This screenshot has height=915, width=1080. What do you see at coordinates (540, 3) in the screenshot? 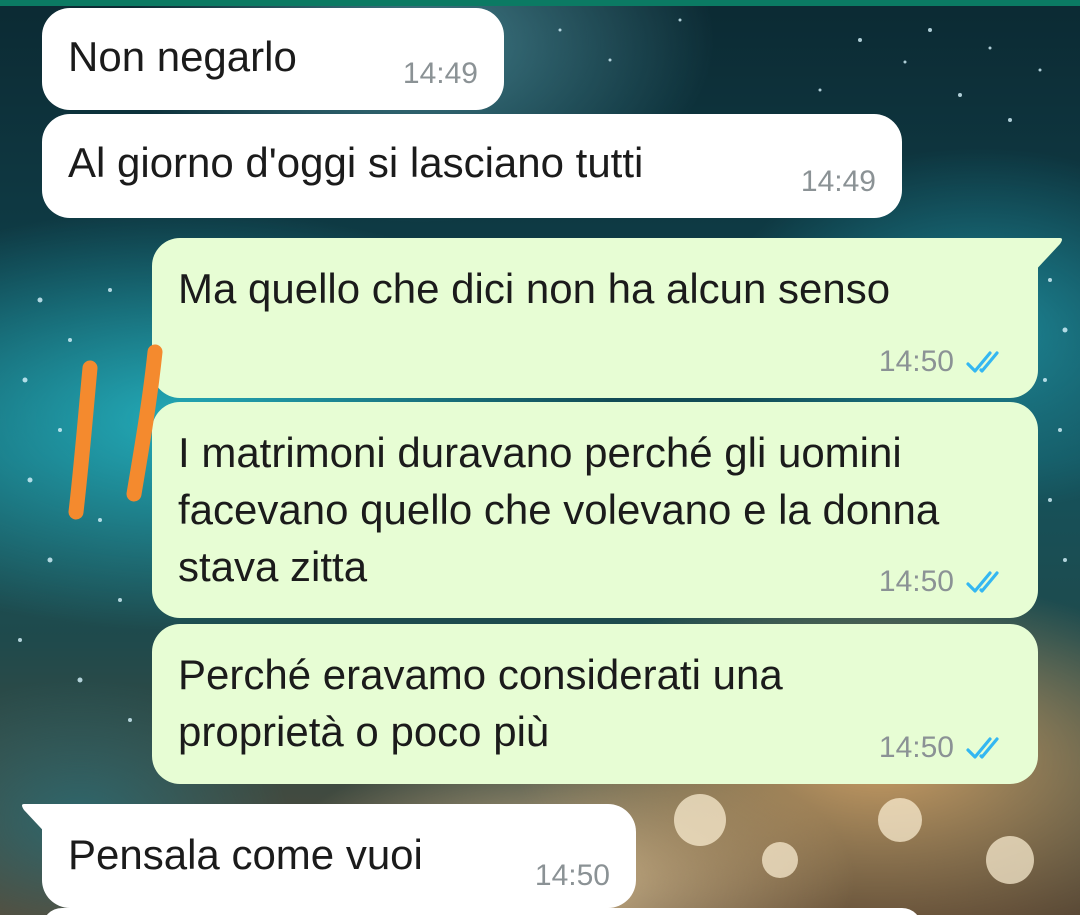
I see `header-strip` at bounding box center [540, 3].